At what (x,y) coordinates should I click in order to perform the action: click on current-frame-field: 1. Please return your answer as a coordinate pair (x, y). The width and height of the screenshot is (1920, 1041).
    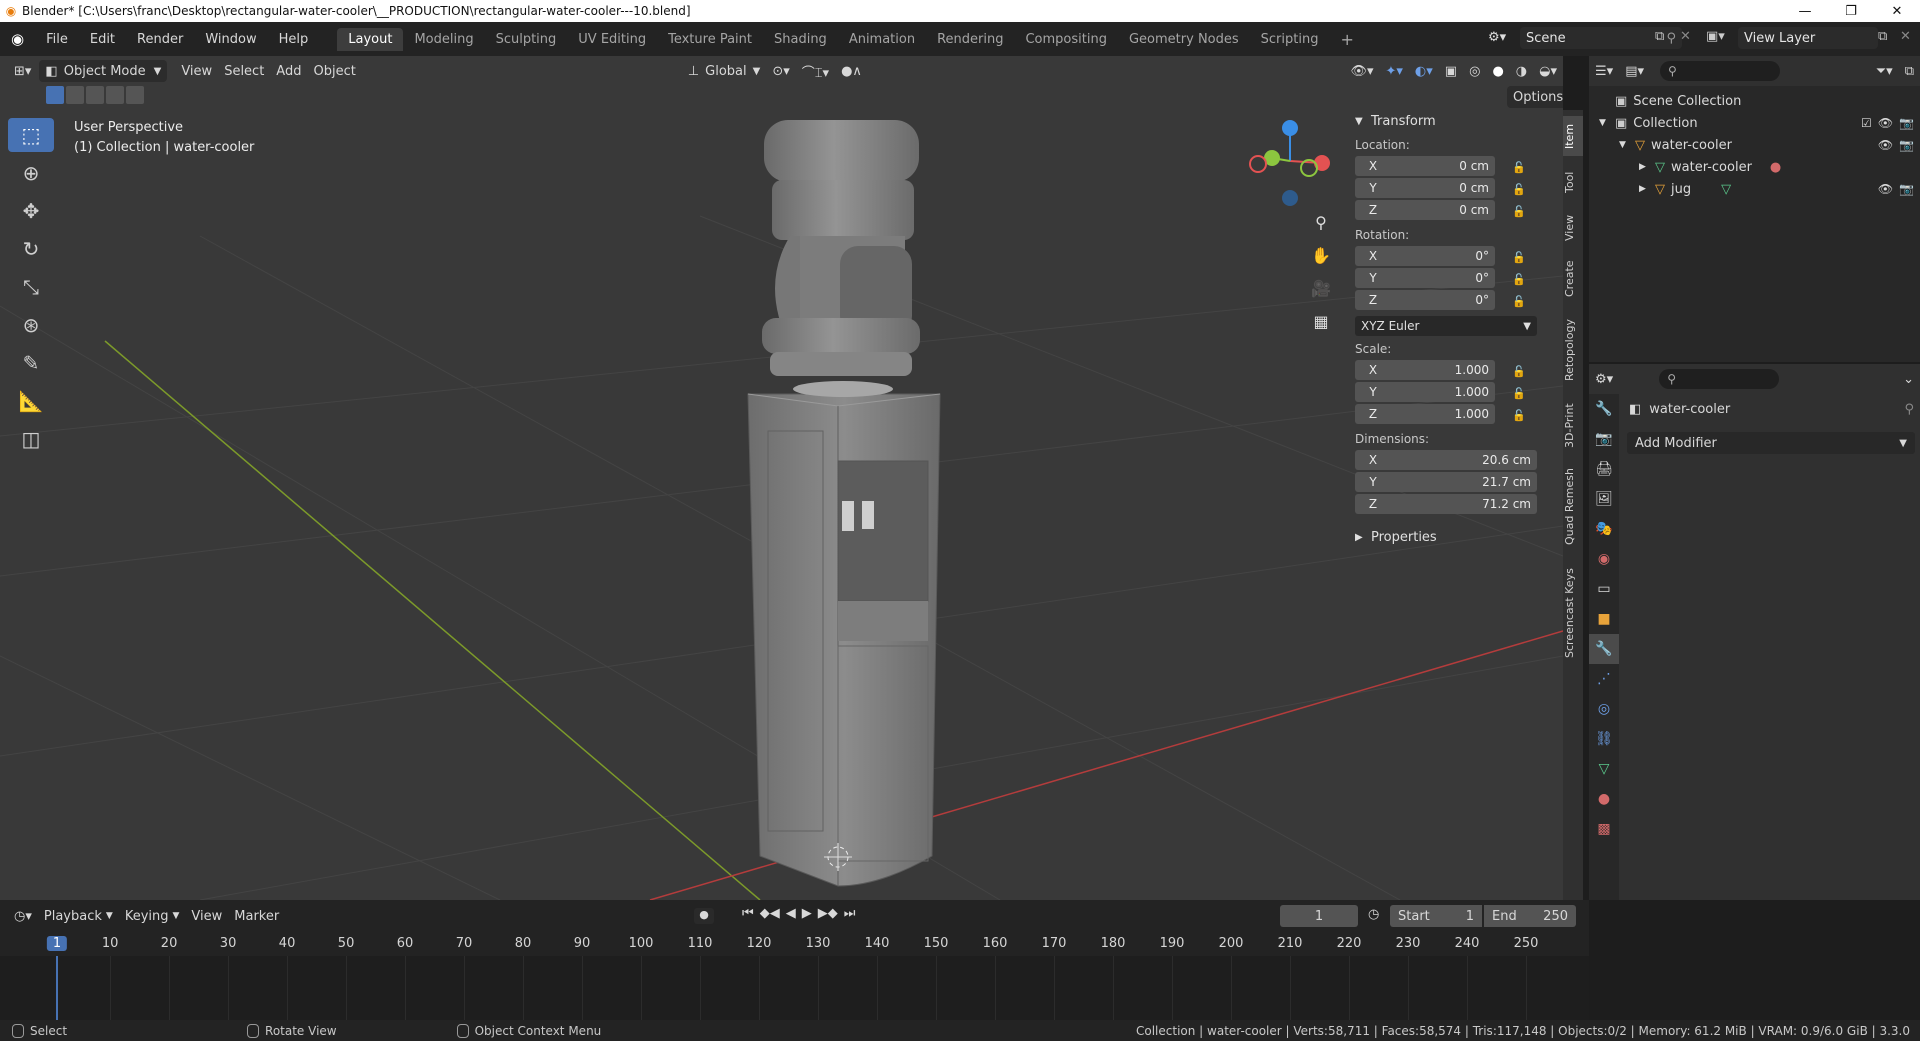
    Looking at the image, I should click on (1319, 916).